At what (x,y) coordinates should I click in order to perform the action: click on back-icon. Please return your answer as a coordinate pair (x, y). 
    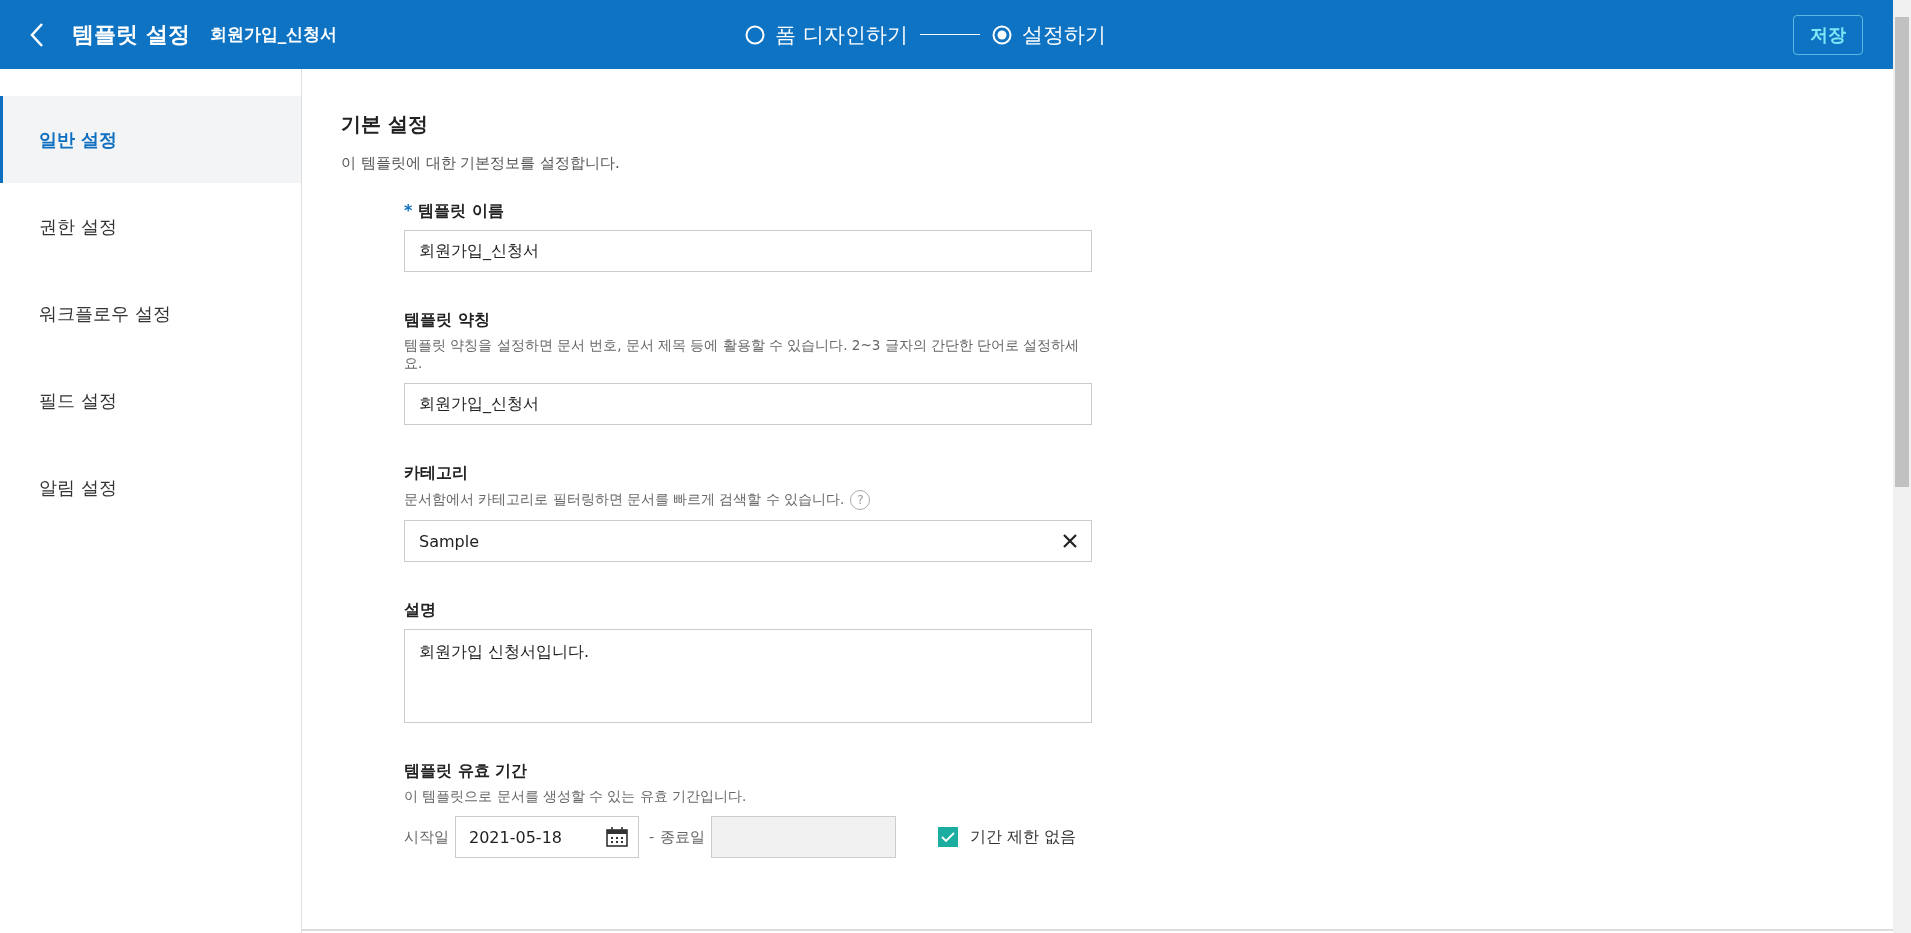
    Looking at the image, I should click on (37, 34).